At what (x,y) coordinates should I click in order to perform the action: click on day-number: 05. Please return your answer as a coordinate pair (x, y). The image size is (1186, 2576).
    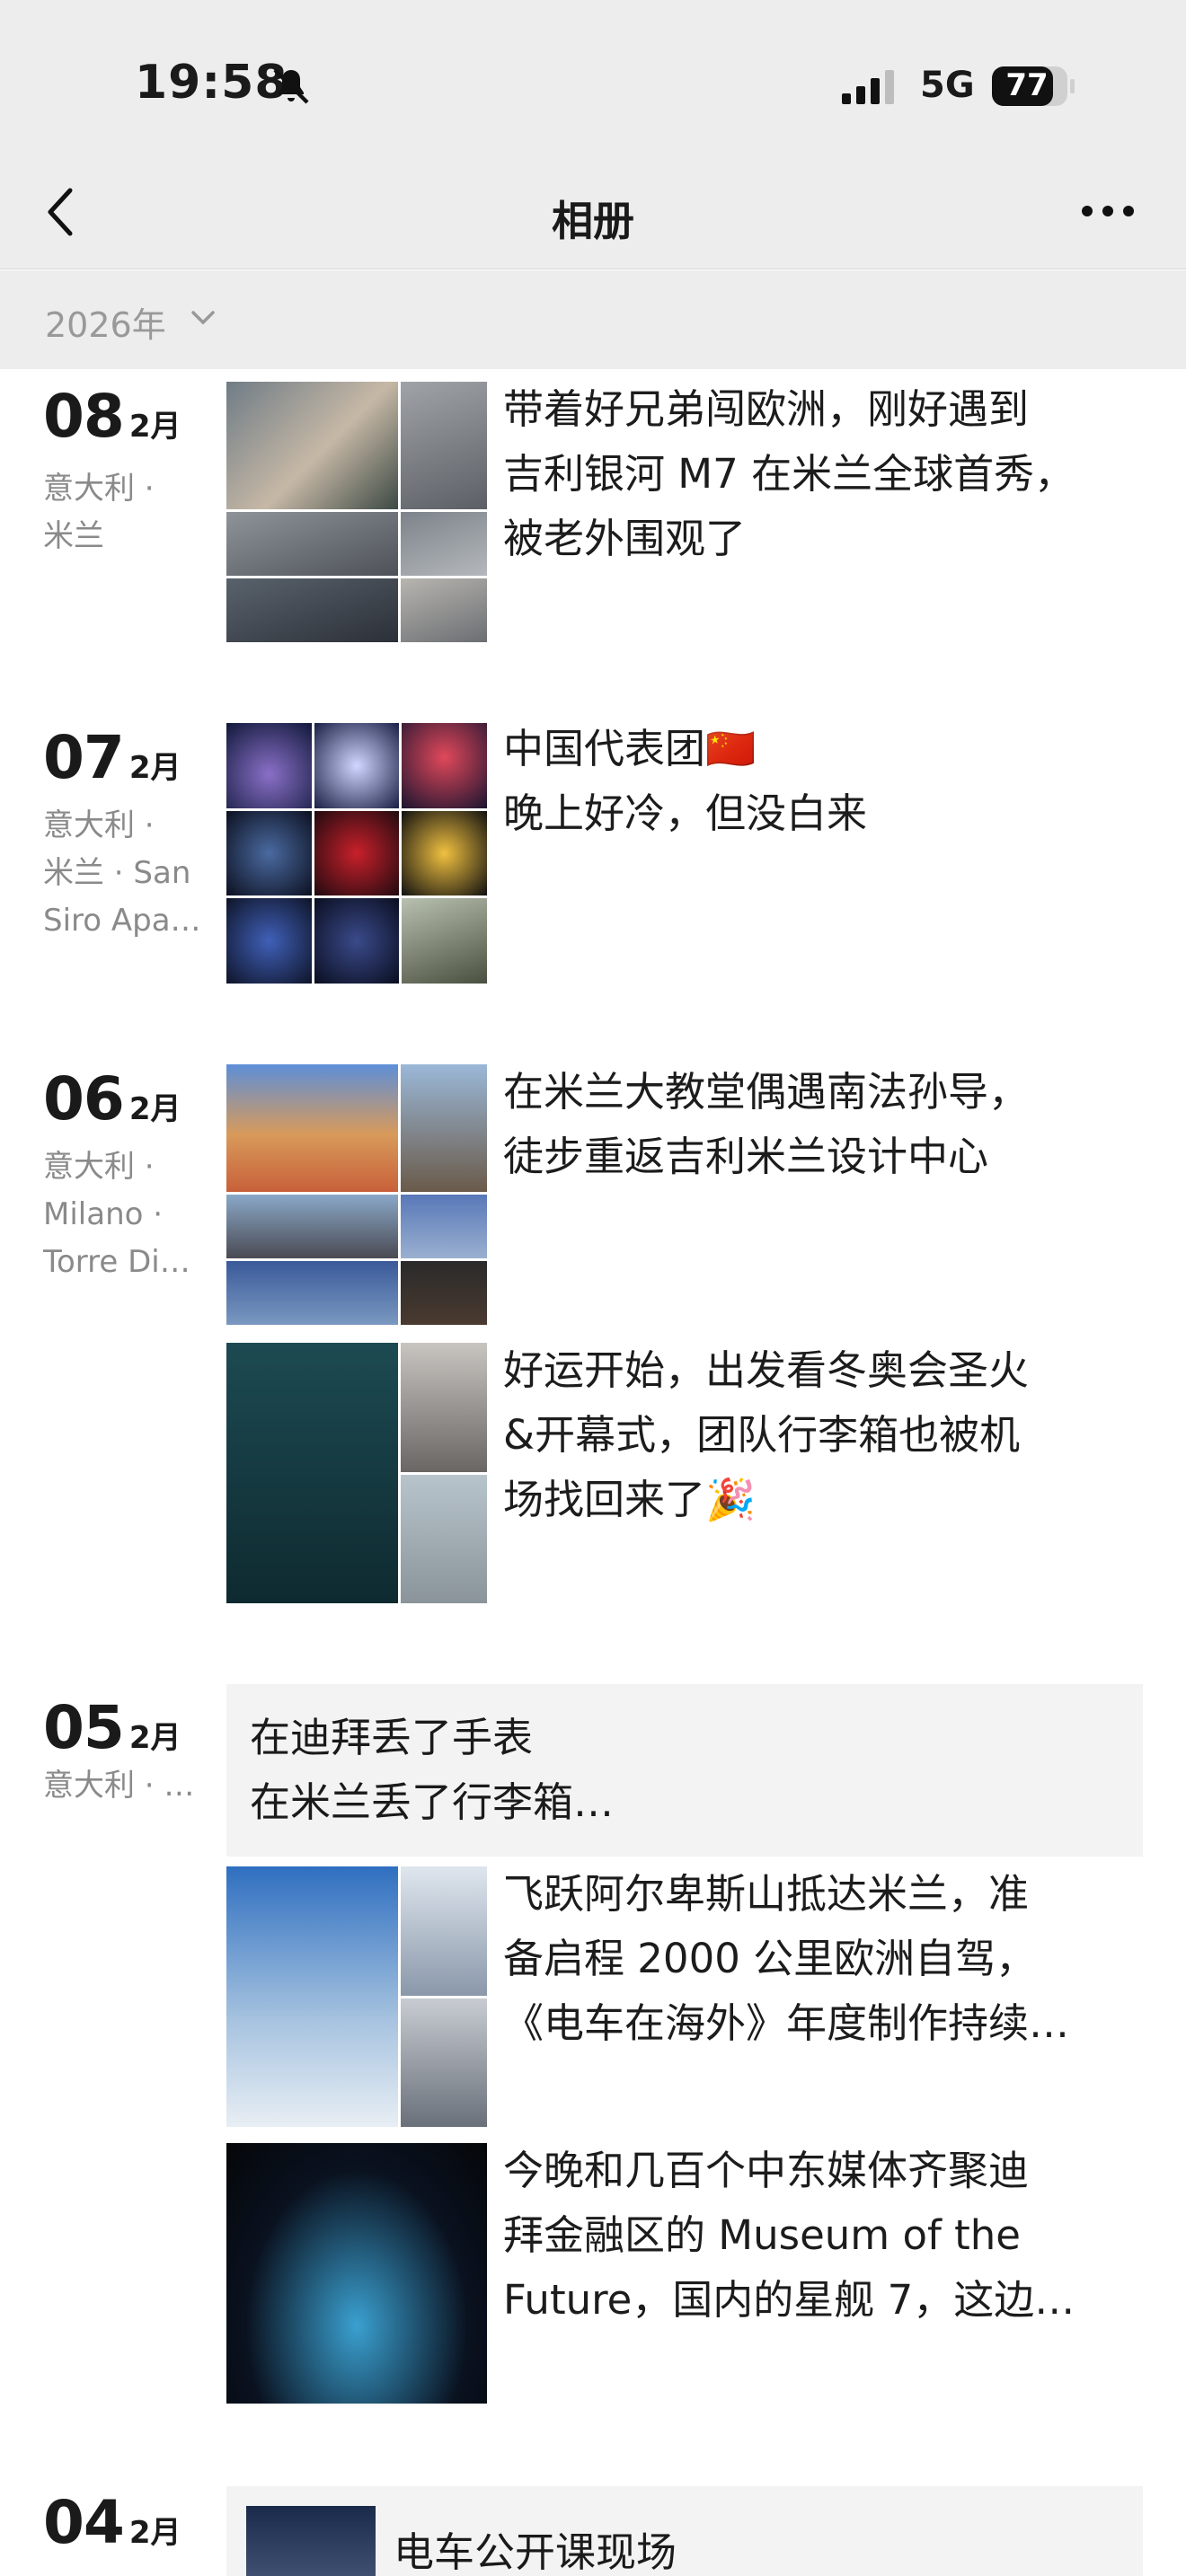
    Looking at the image, I should click on (84, 1727).